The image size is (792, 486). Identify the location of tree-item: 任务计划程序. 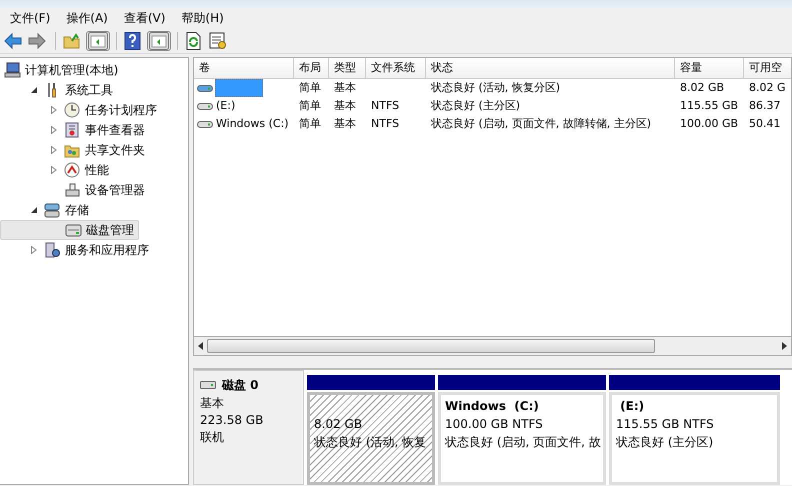
(78, 110).